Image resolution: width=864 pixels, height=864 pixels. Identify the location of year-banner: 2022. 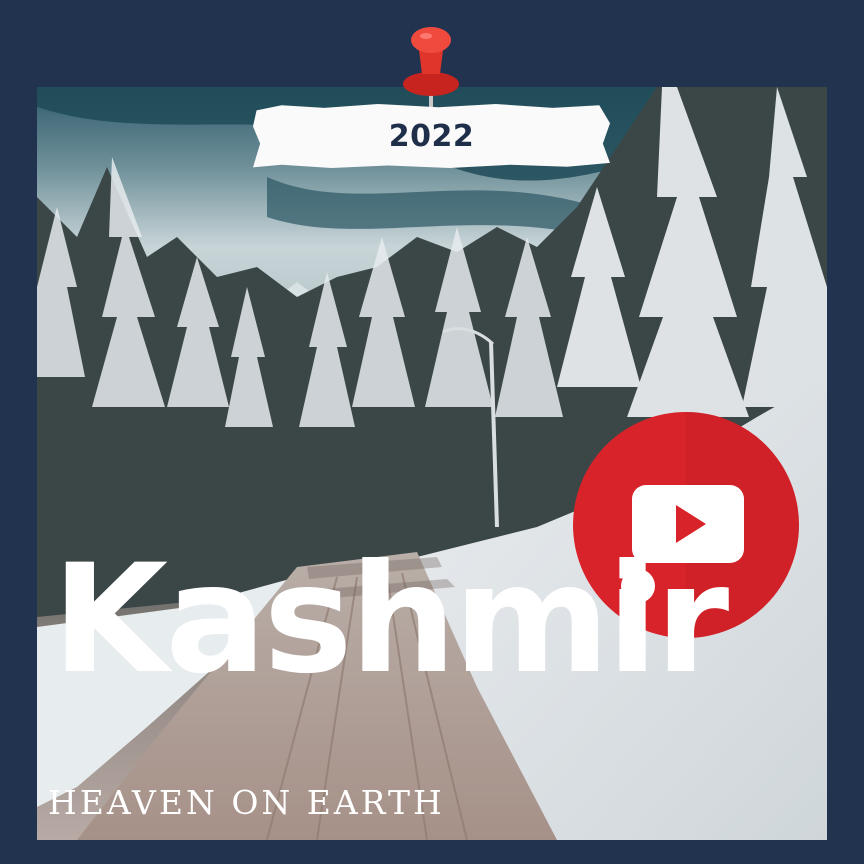
(431, 136).